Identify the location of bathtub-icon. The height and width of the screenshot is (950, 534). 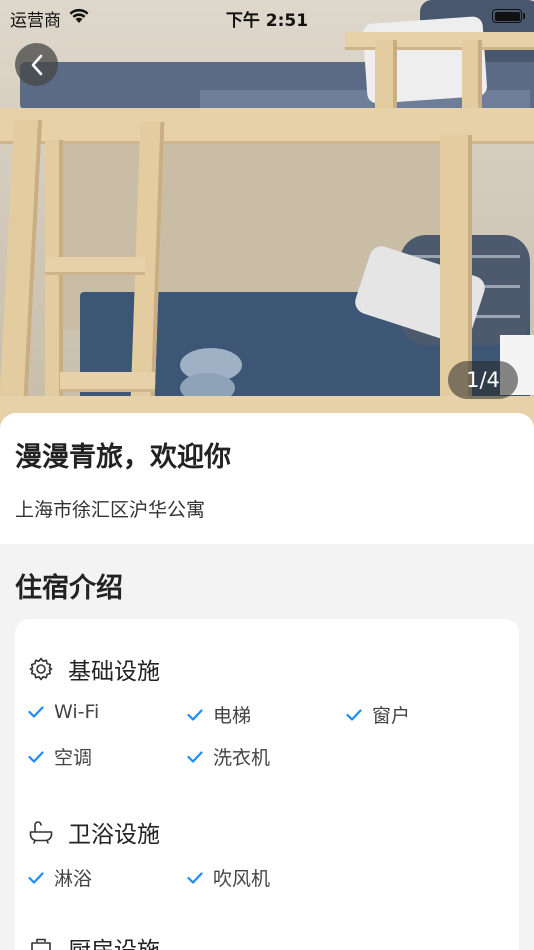
(41, 832).